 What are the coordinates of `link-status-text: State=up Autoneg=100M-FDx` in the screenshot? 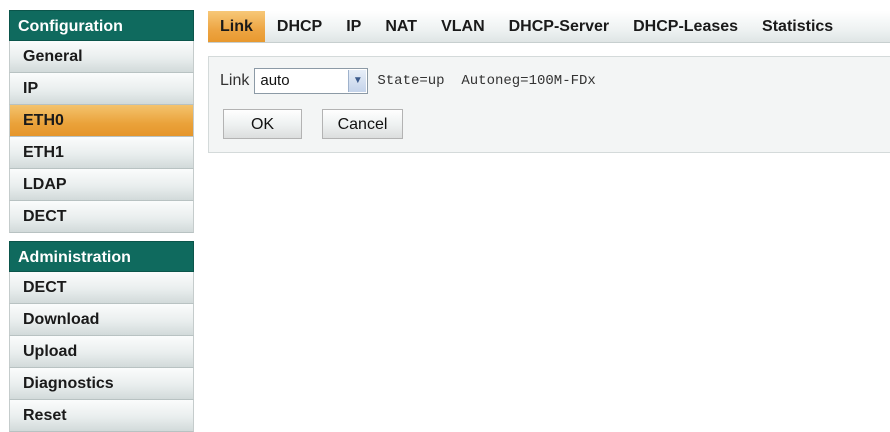 It's located at (486, 81).